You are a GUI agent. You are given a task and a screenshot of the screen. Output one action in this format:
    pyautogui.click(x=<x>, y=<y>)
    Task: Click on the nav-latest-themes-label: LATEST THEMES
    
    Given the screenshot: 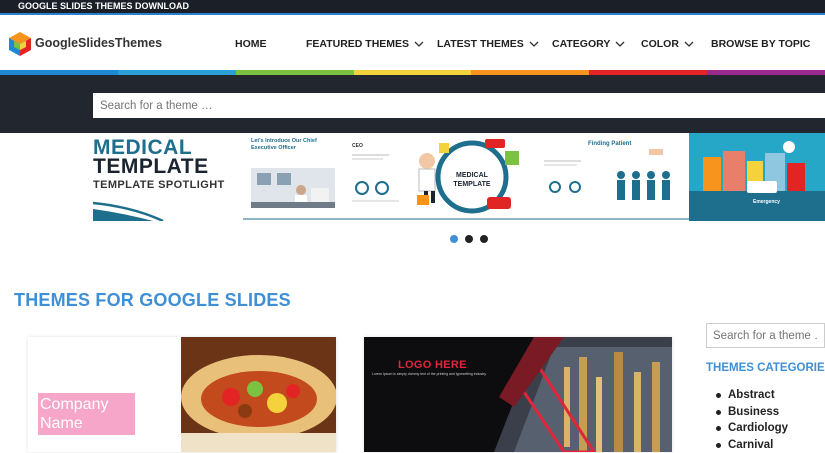 What is the action you would take?
    pyautogui.click(x=480, y=44)
    